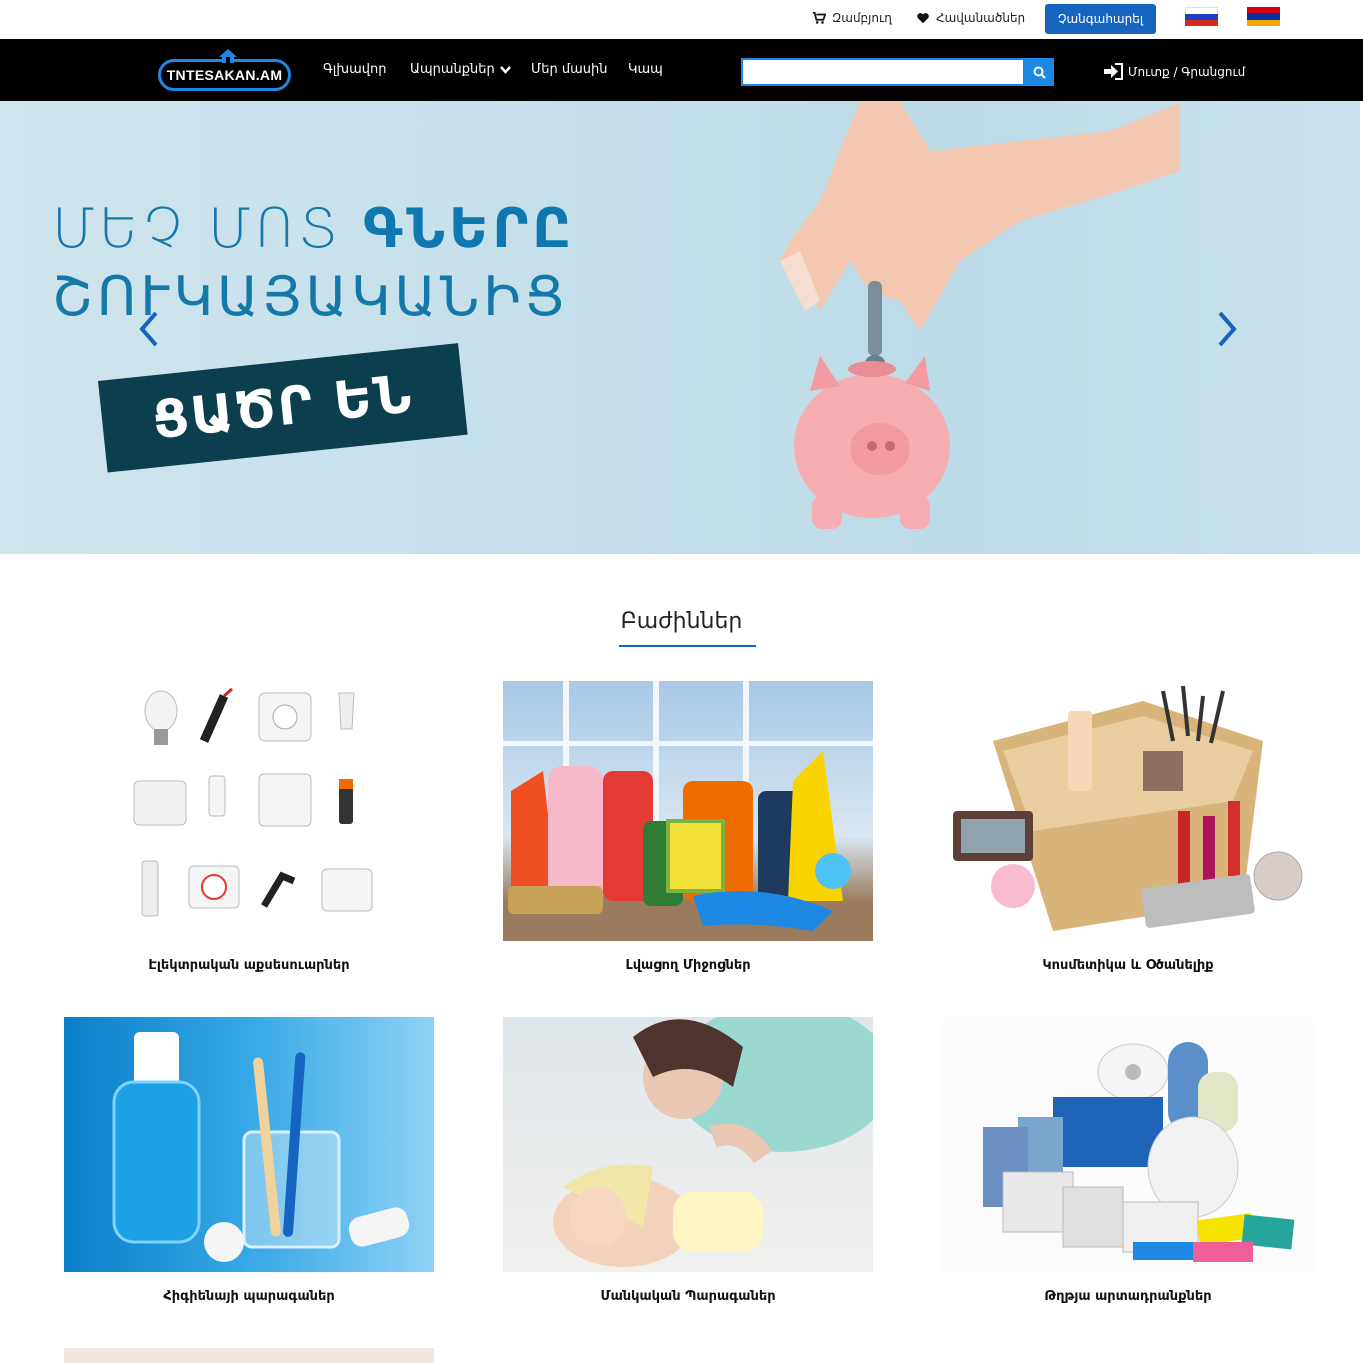 The image size is (1363, 1363). I want to click on nav-item-home: Գլխավոր, so click(354, 69).